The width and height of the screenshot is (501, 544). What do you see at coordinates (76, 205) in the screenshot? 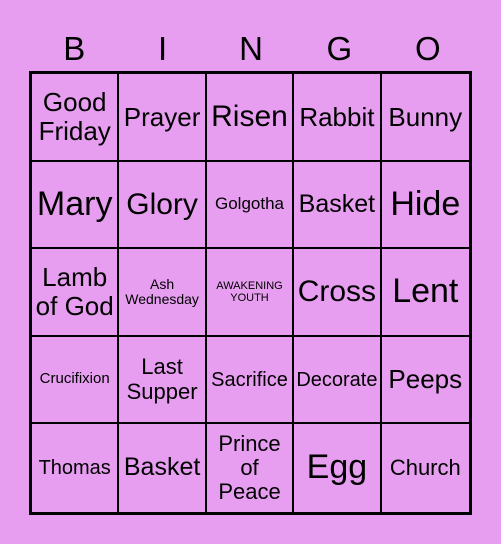
I see `bingo-cell: Mary` at bounding box center [76, 205].